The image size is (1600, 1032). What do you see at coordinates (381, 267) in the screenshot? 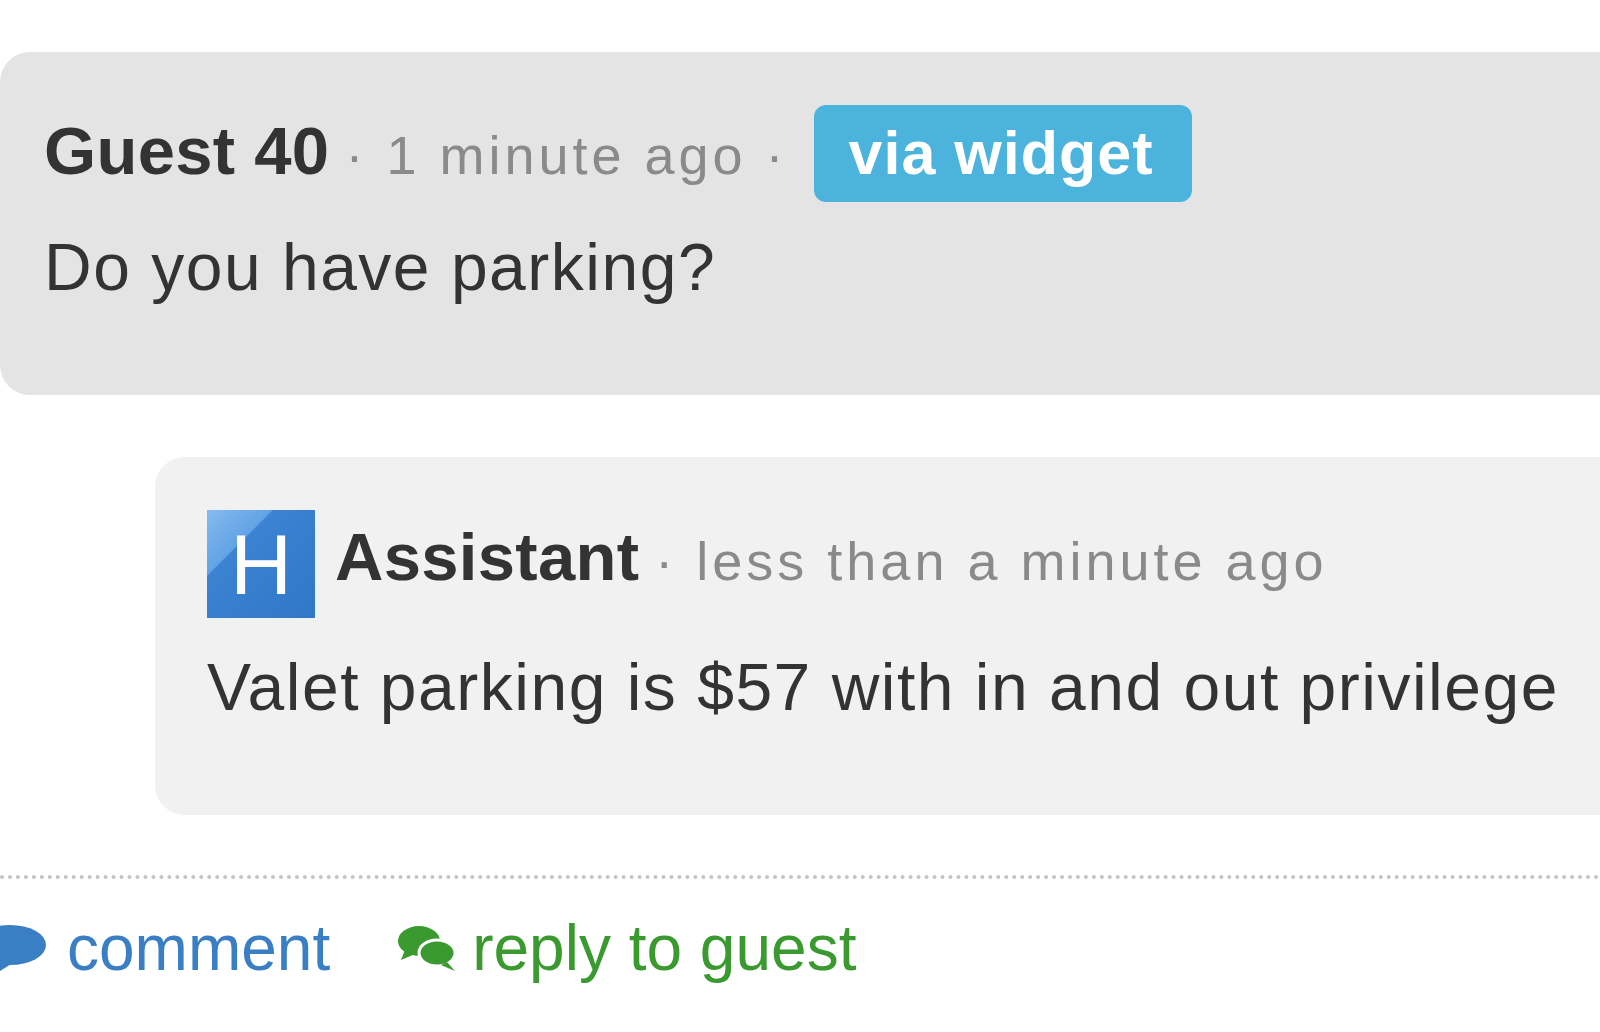
I see `comment-text: Do you have parking?` at bounding box center [381, 267].